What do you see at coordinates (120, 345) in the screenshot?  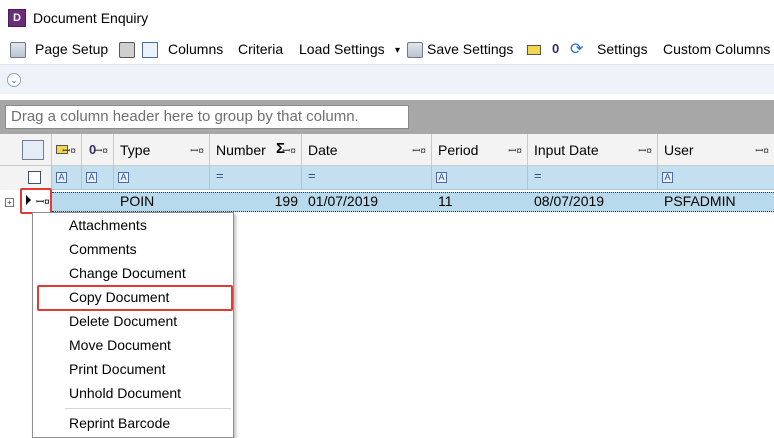 I see `menu-item-move-document: Move Document` at bounding box center [120, 345].